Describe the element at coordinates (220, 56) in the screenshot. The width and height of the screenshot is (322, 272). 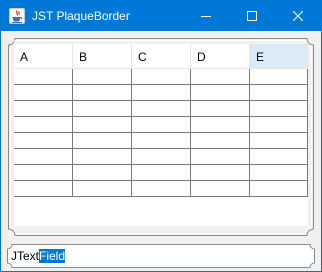
I see `column-header-d: D` at that location.